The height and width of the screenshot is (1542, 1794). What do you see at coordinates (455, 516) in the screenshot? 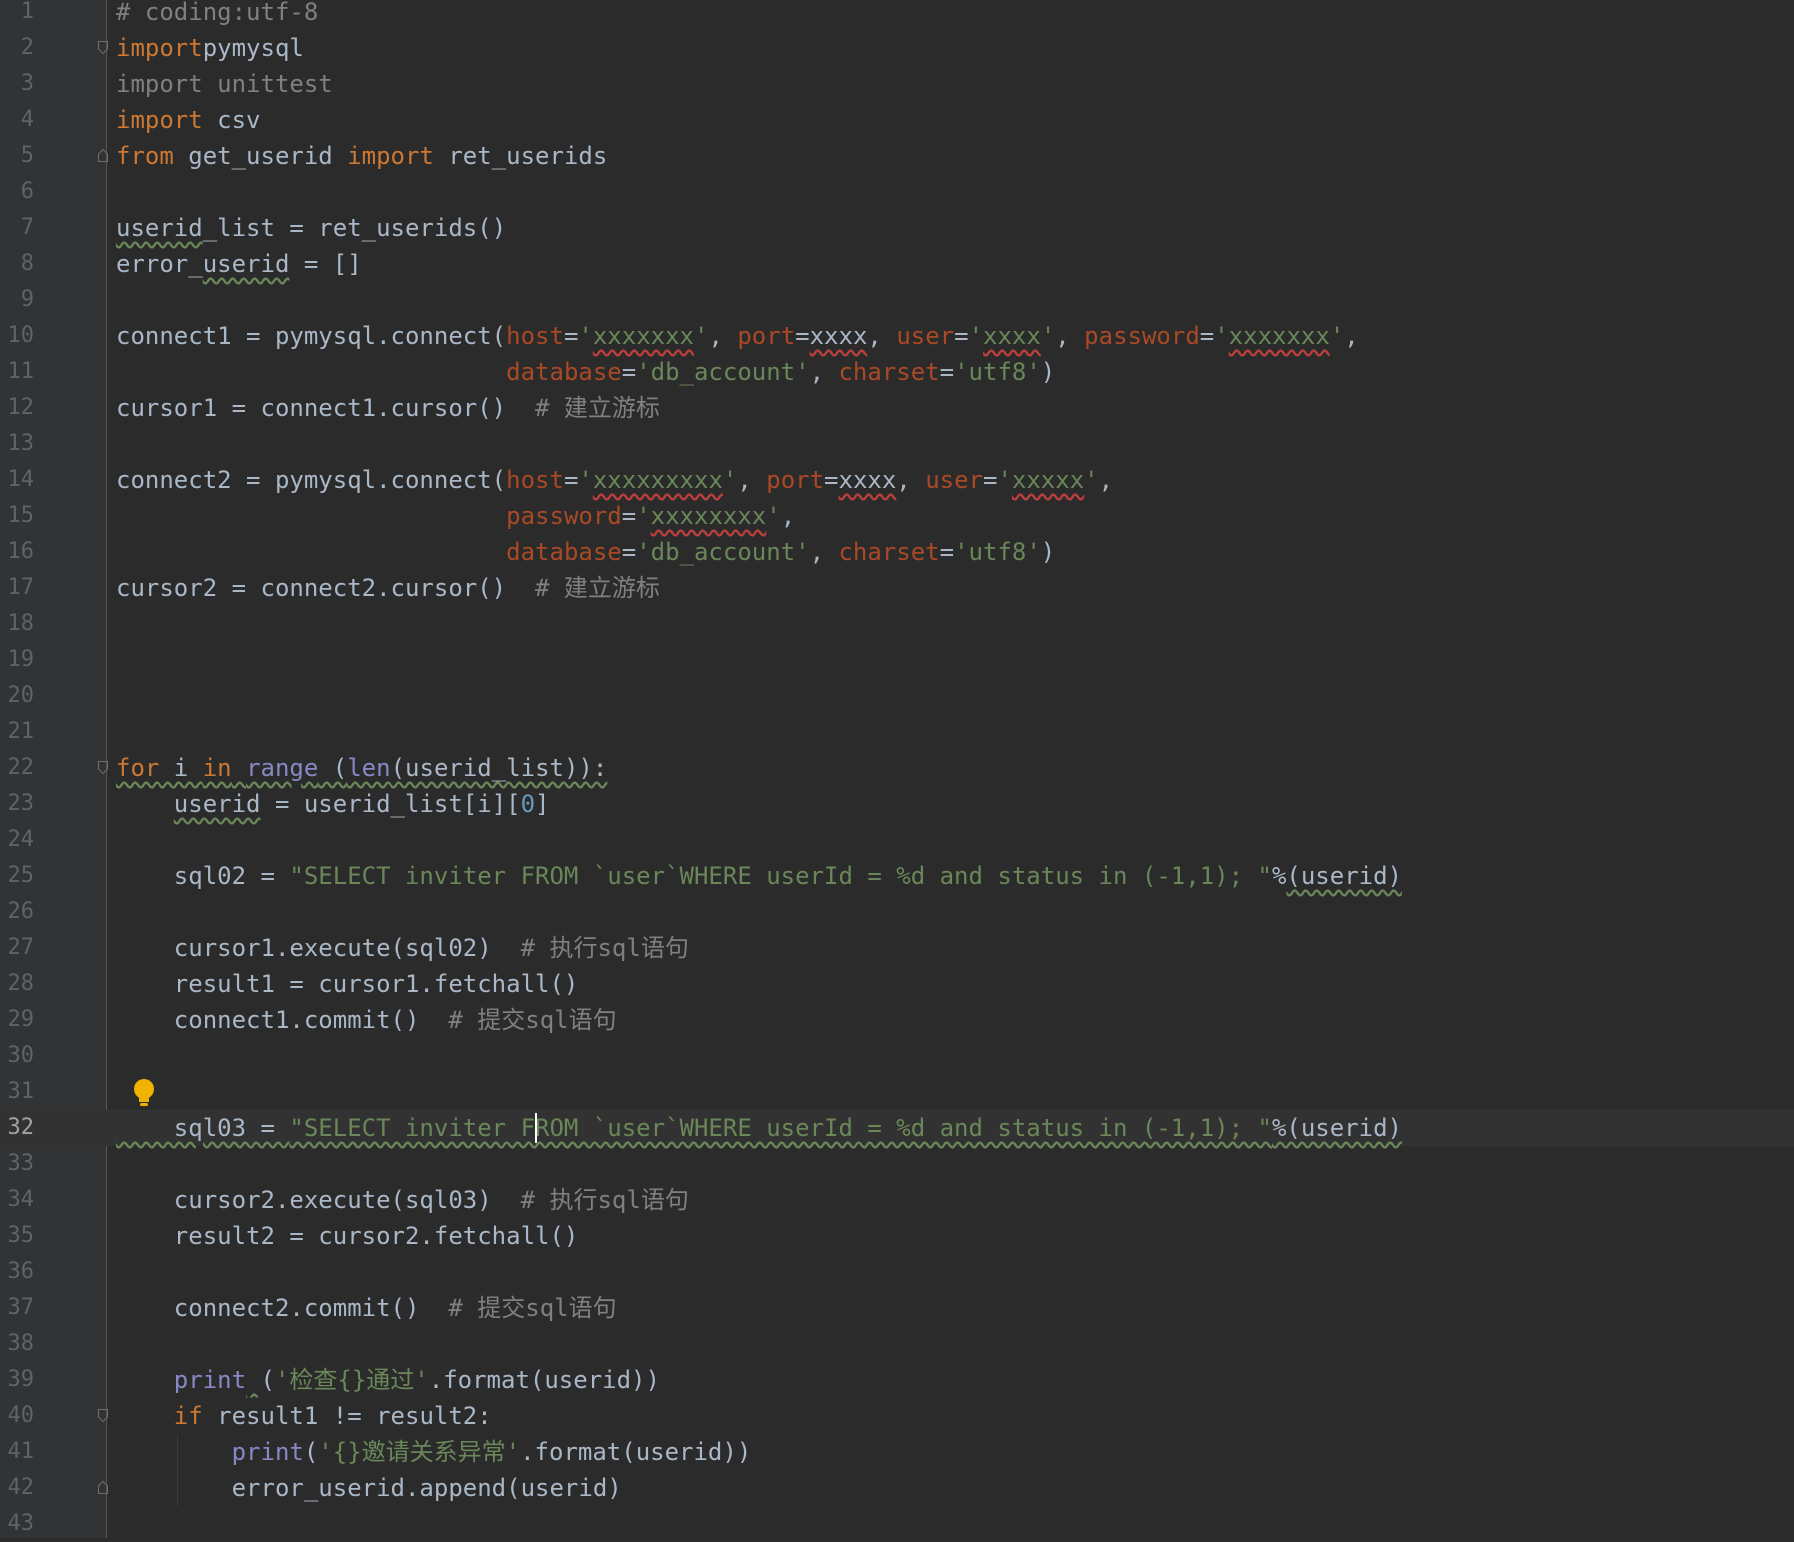
I see `code-text: password='xxxxxxxx',` at bounding box center [455, 516].